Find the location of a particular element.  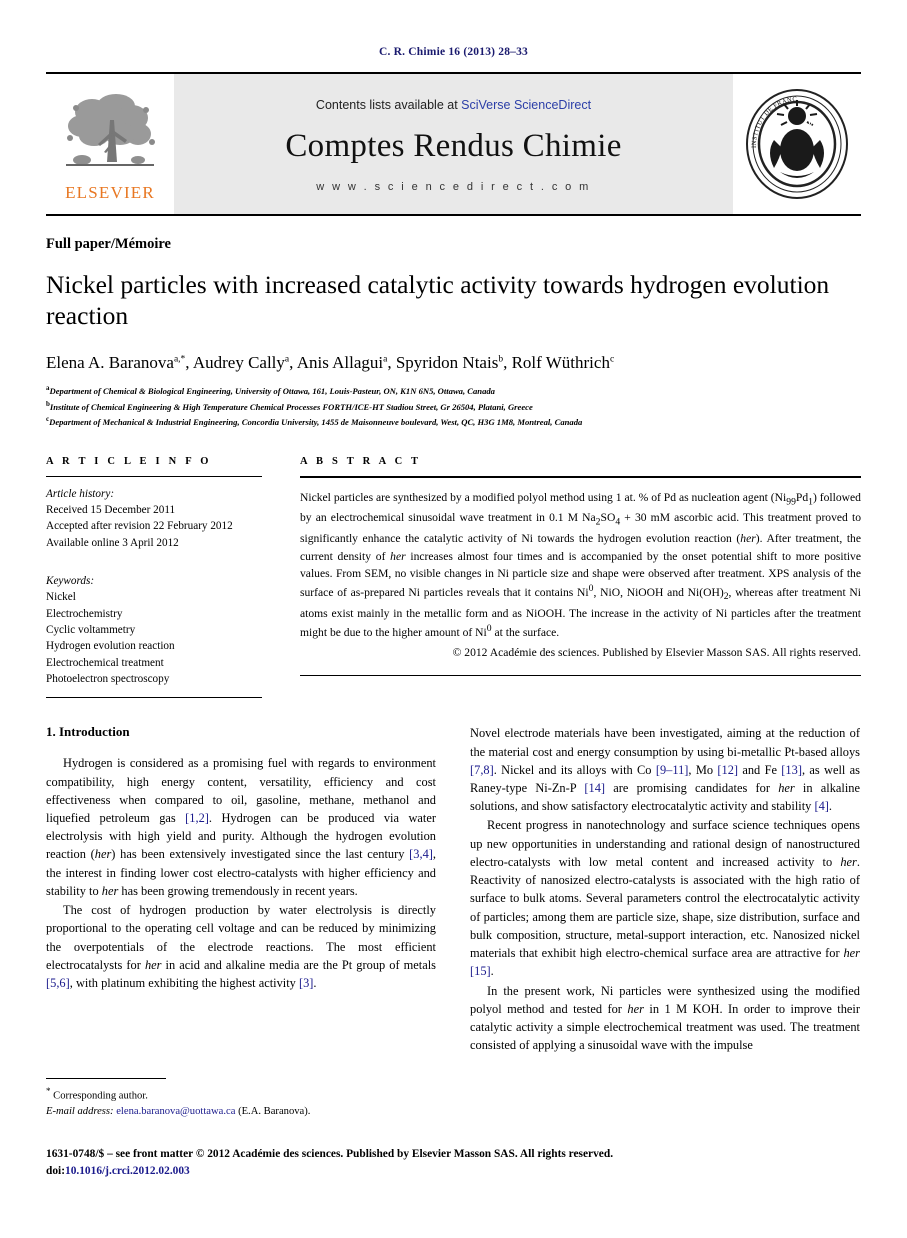

keyword-item: Hydrogen evolution reaction is located at coordinates (110, 646).